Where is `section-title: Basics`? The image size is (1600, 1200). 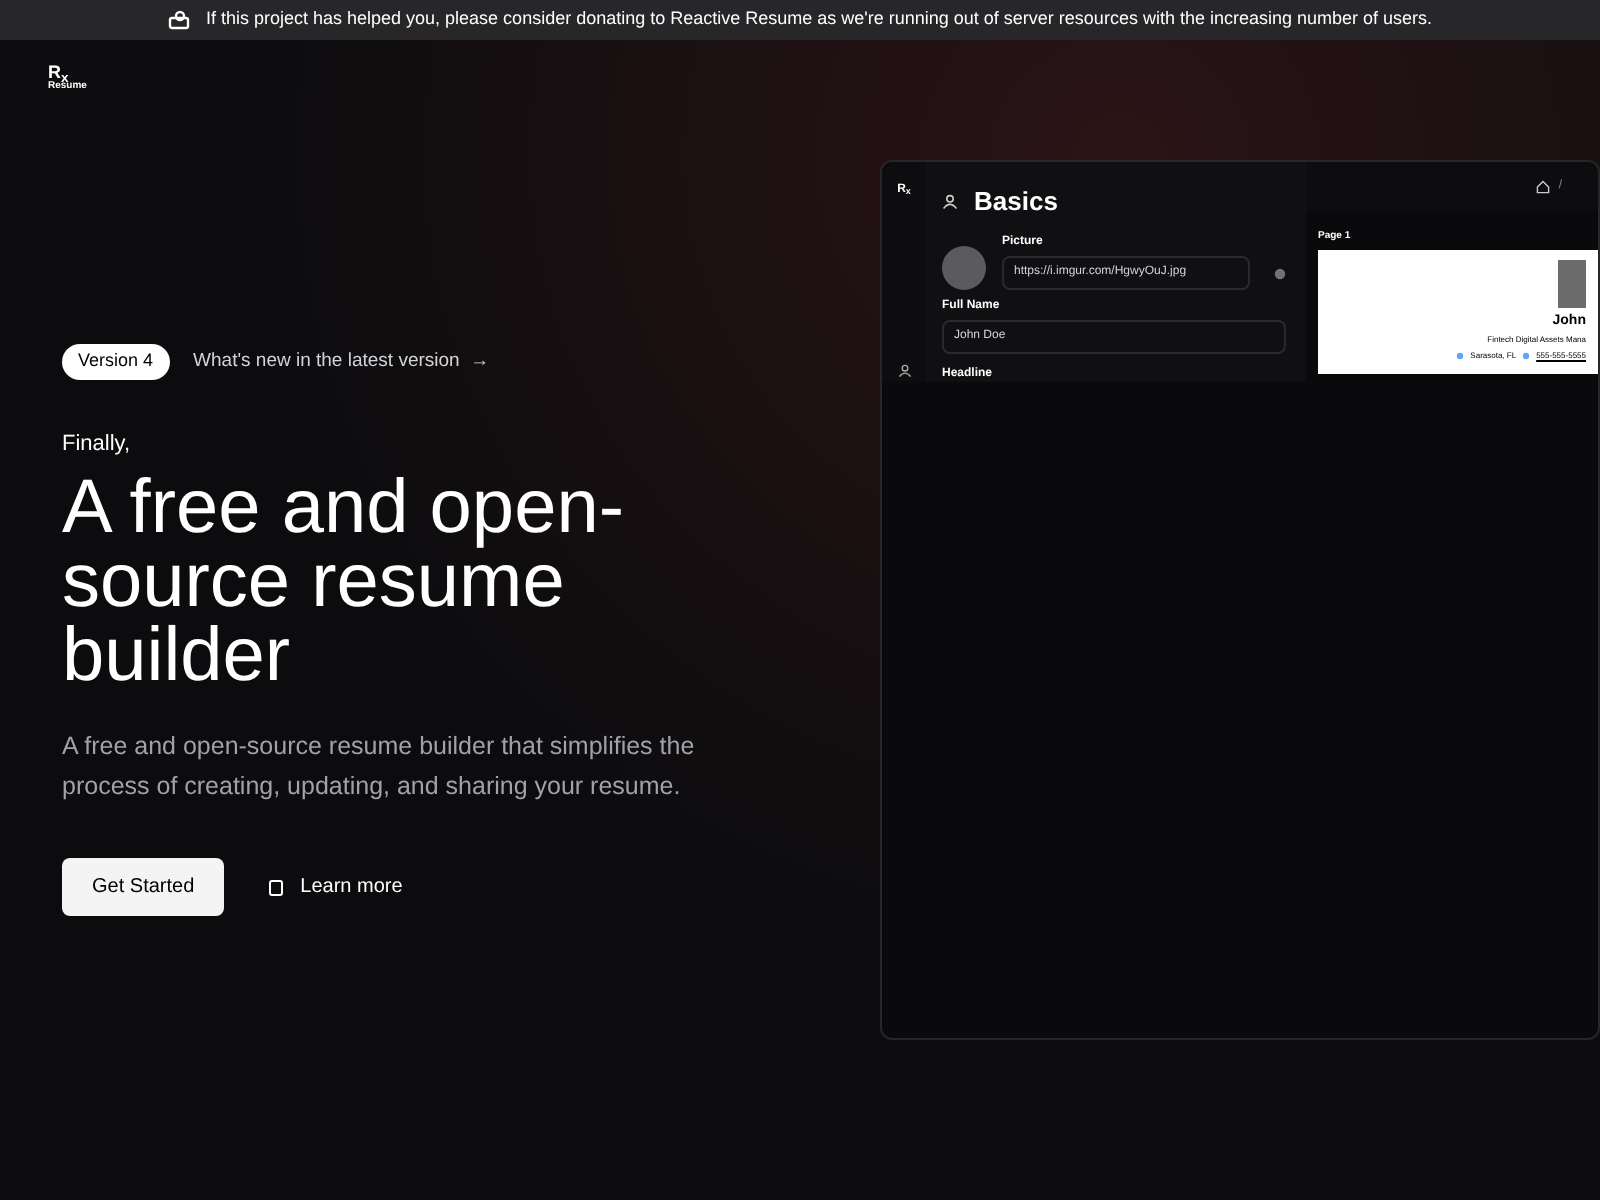
section-title: Basics is located at coordinates (1016, 202).